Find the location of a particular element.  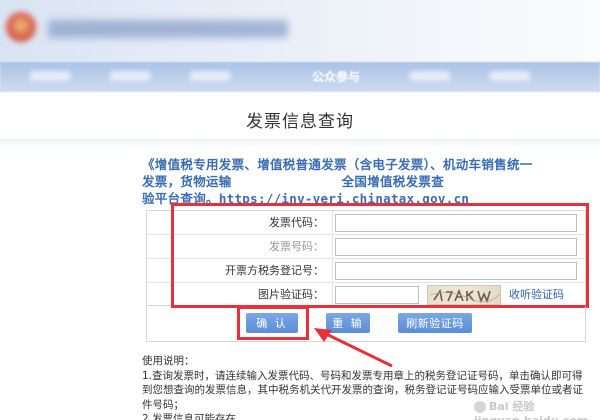

baidu-paw-icon is located at coordinates (480, 407).